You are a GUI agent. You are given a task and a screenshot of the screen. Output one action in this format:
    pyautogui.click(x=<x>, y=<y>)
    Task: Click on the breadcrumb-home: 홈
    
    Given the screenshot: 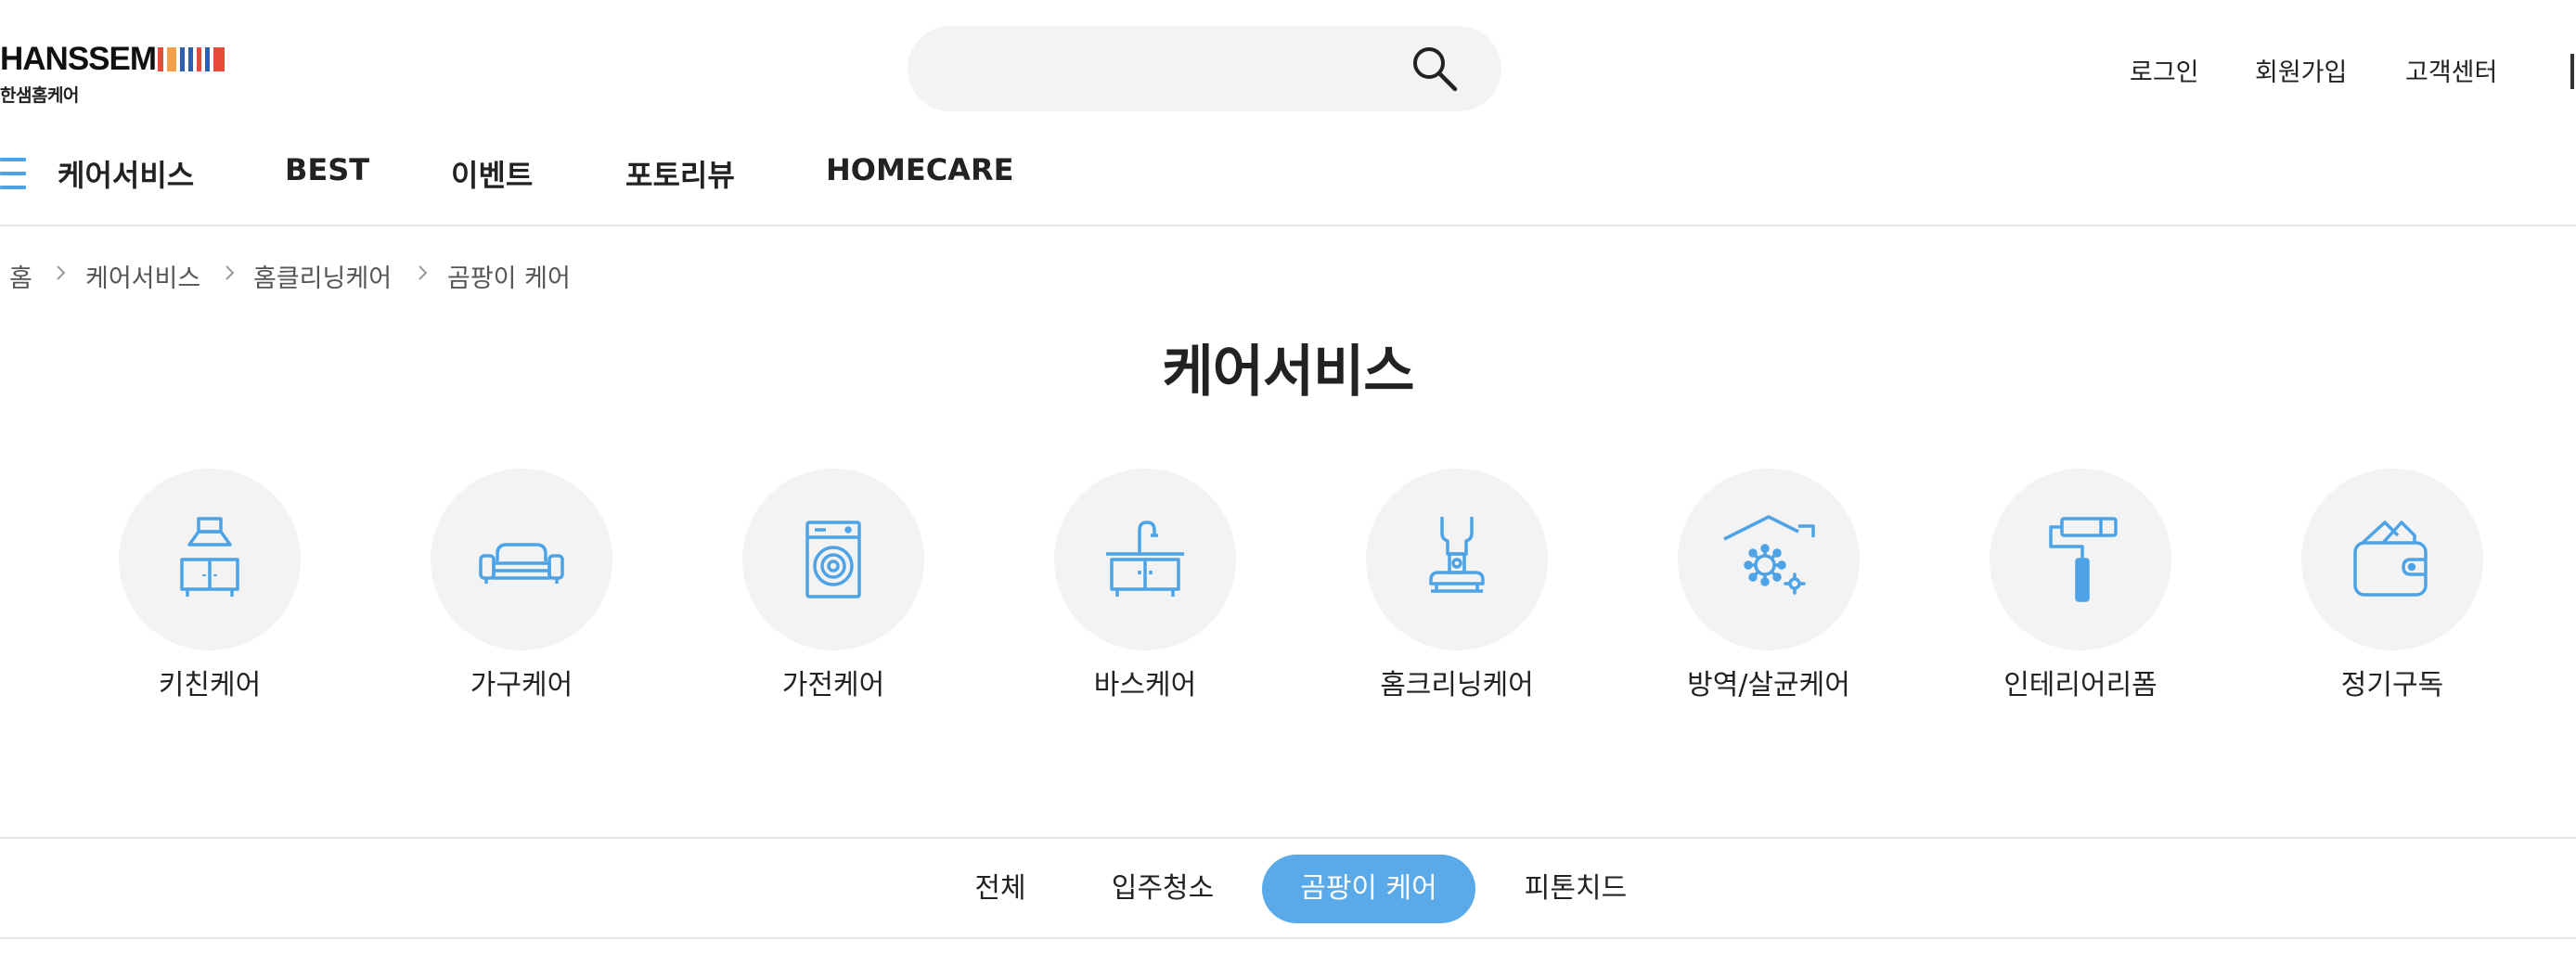 What is the action you would take?
    pyautogui.click(x=21, y=276)
    